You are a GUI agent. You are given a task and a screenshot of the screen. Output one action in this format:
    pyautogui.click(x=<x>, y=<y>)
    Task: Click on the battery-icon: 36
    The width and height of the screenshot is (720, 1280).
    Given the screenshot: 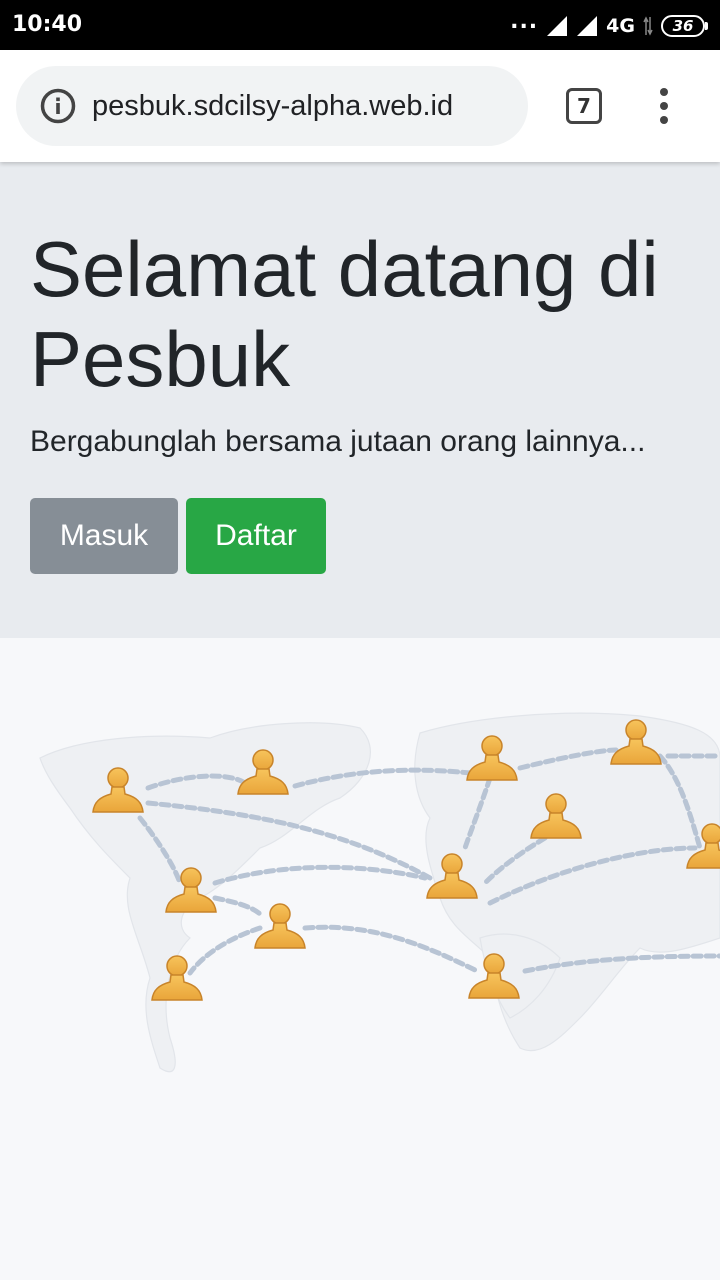 What is the action you would take?
    pyautogui.click(x=684, y=26)
    